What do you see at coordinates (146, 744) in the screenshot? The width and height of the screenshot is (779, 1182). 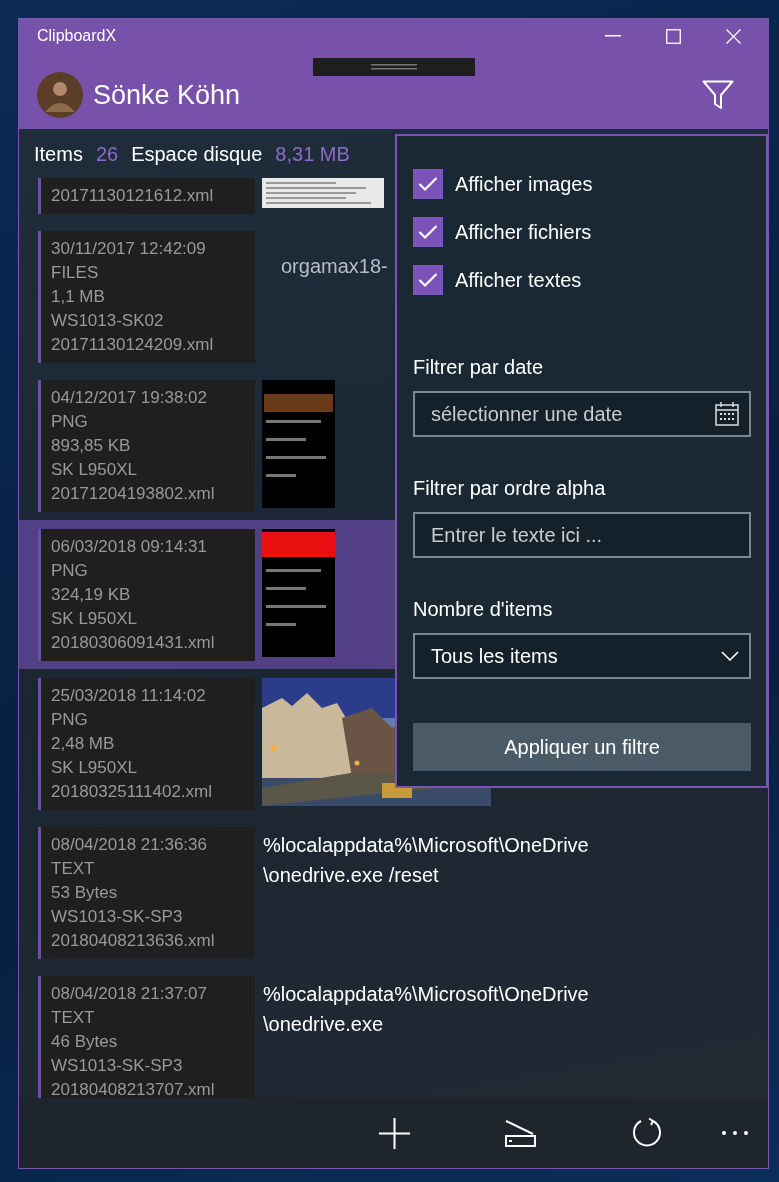 I see `item-details: 25/03/2018 11:14:02 PNG 2,48 MB SK L950XL 20180325111402.xml` at bounding box center [146, 744].